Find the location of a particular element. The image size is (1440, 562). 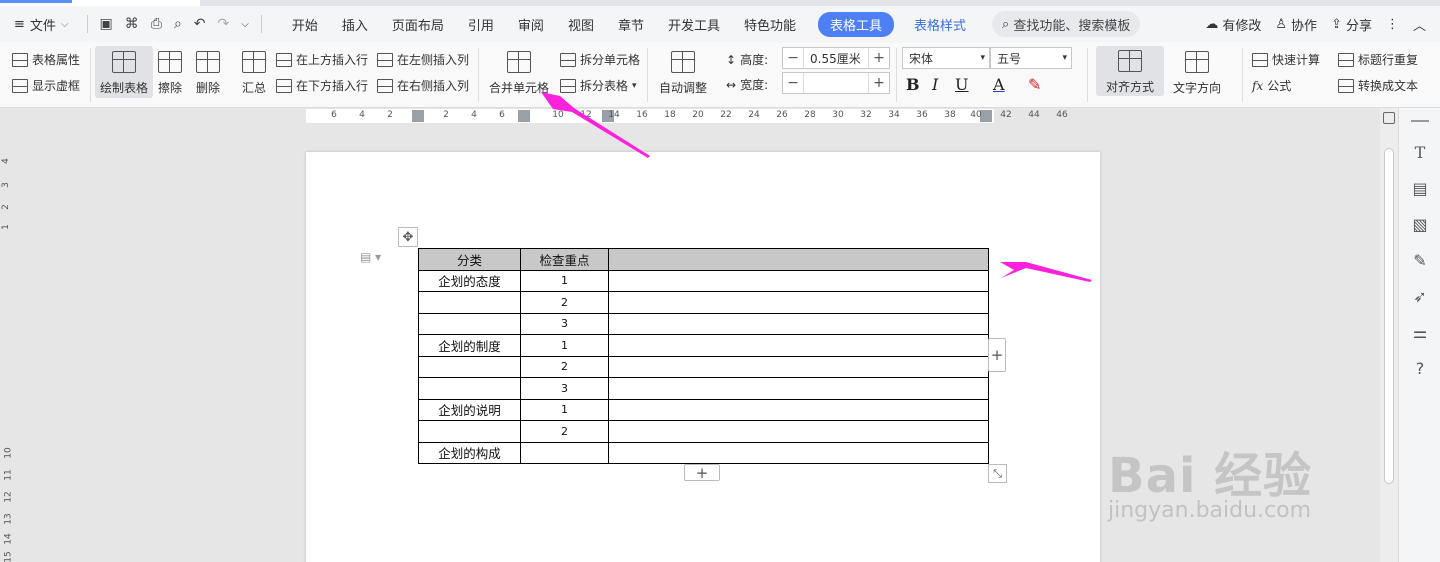

modified-button: ☁ 有修改 is located at coordinates (1233, 24).